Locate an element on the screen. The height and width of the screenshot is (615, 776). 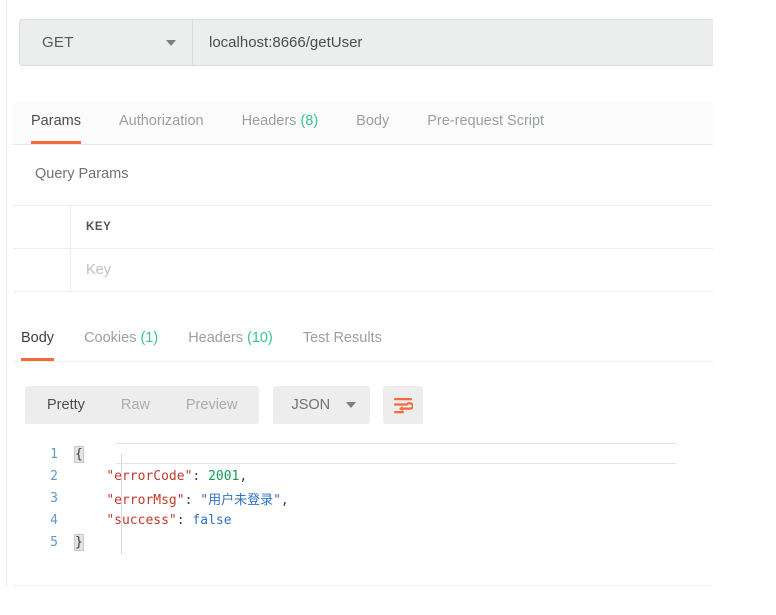
request-tab-authorization: Authorization is located at coordinates (161, 123).